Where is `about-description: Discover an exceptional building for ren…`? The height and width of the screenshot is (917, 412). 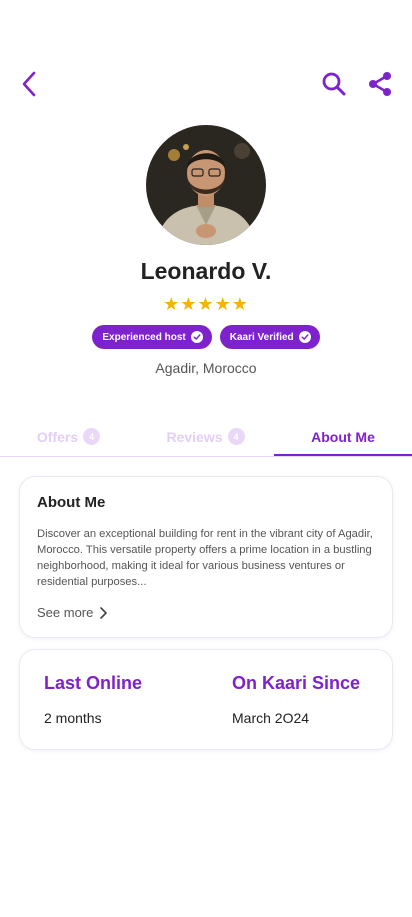
about-description: Discover an exceptional building for ren… is located at coordinates (205, 558).